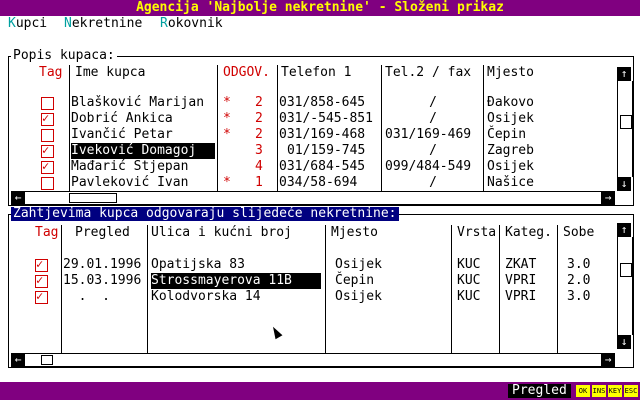 The image size is (640, 400). What do you see at coordinates (86, 296) in the screenshot?
I see `review-date: . .` at bounding box center [86, 296].